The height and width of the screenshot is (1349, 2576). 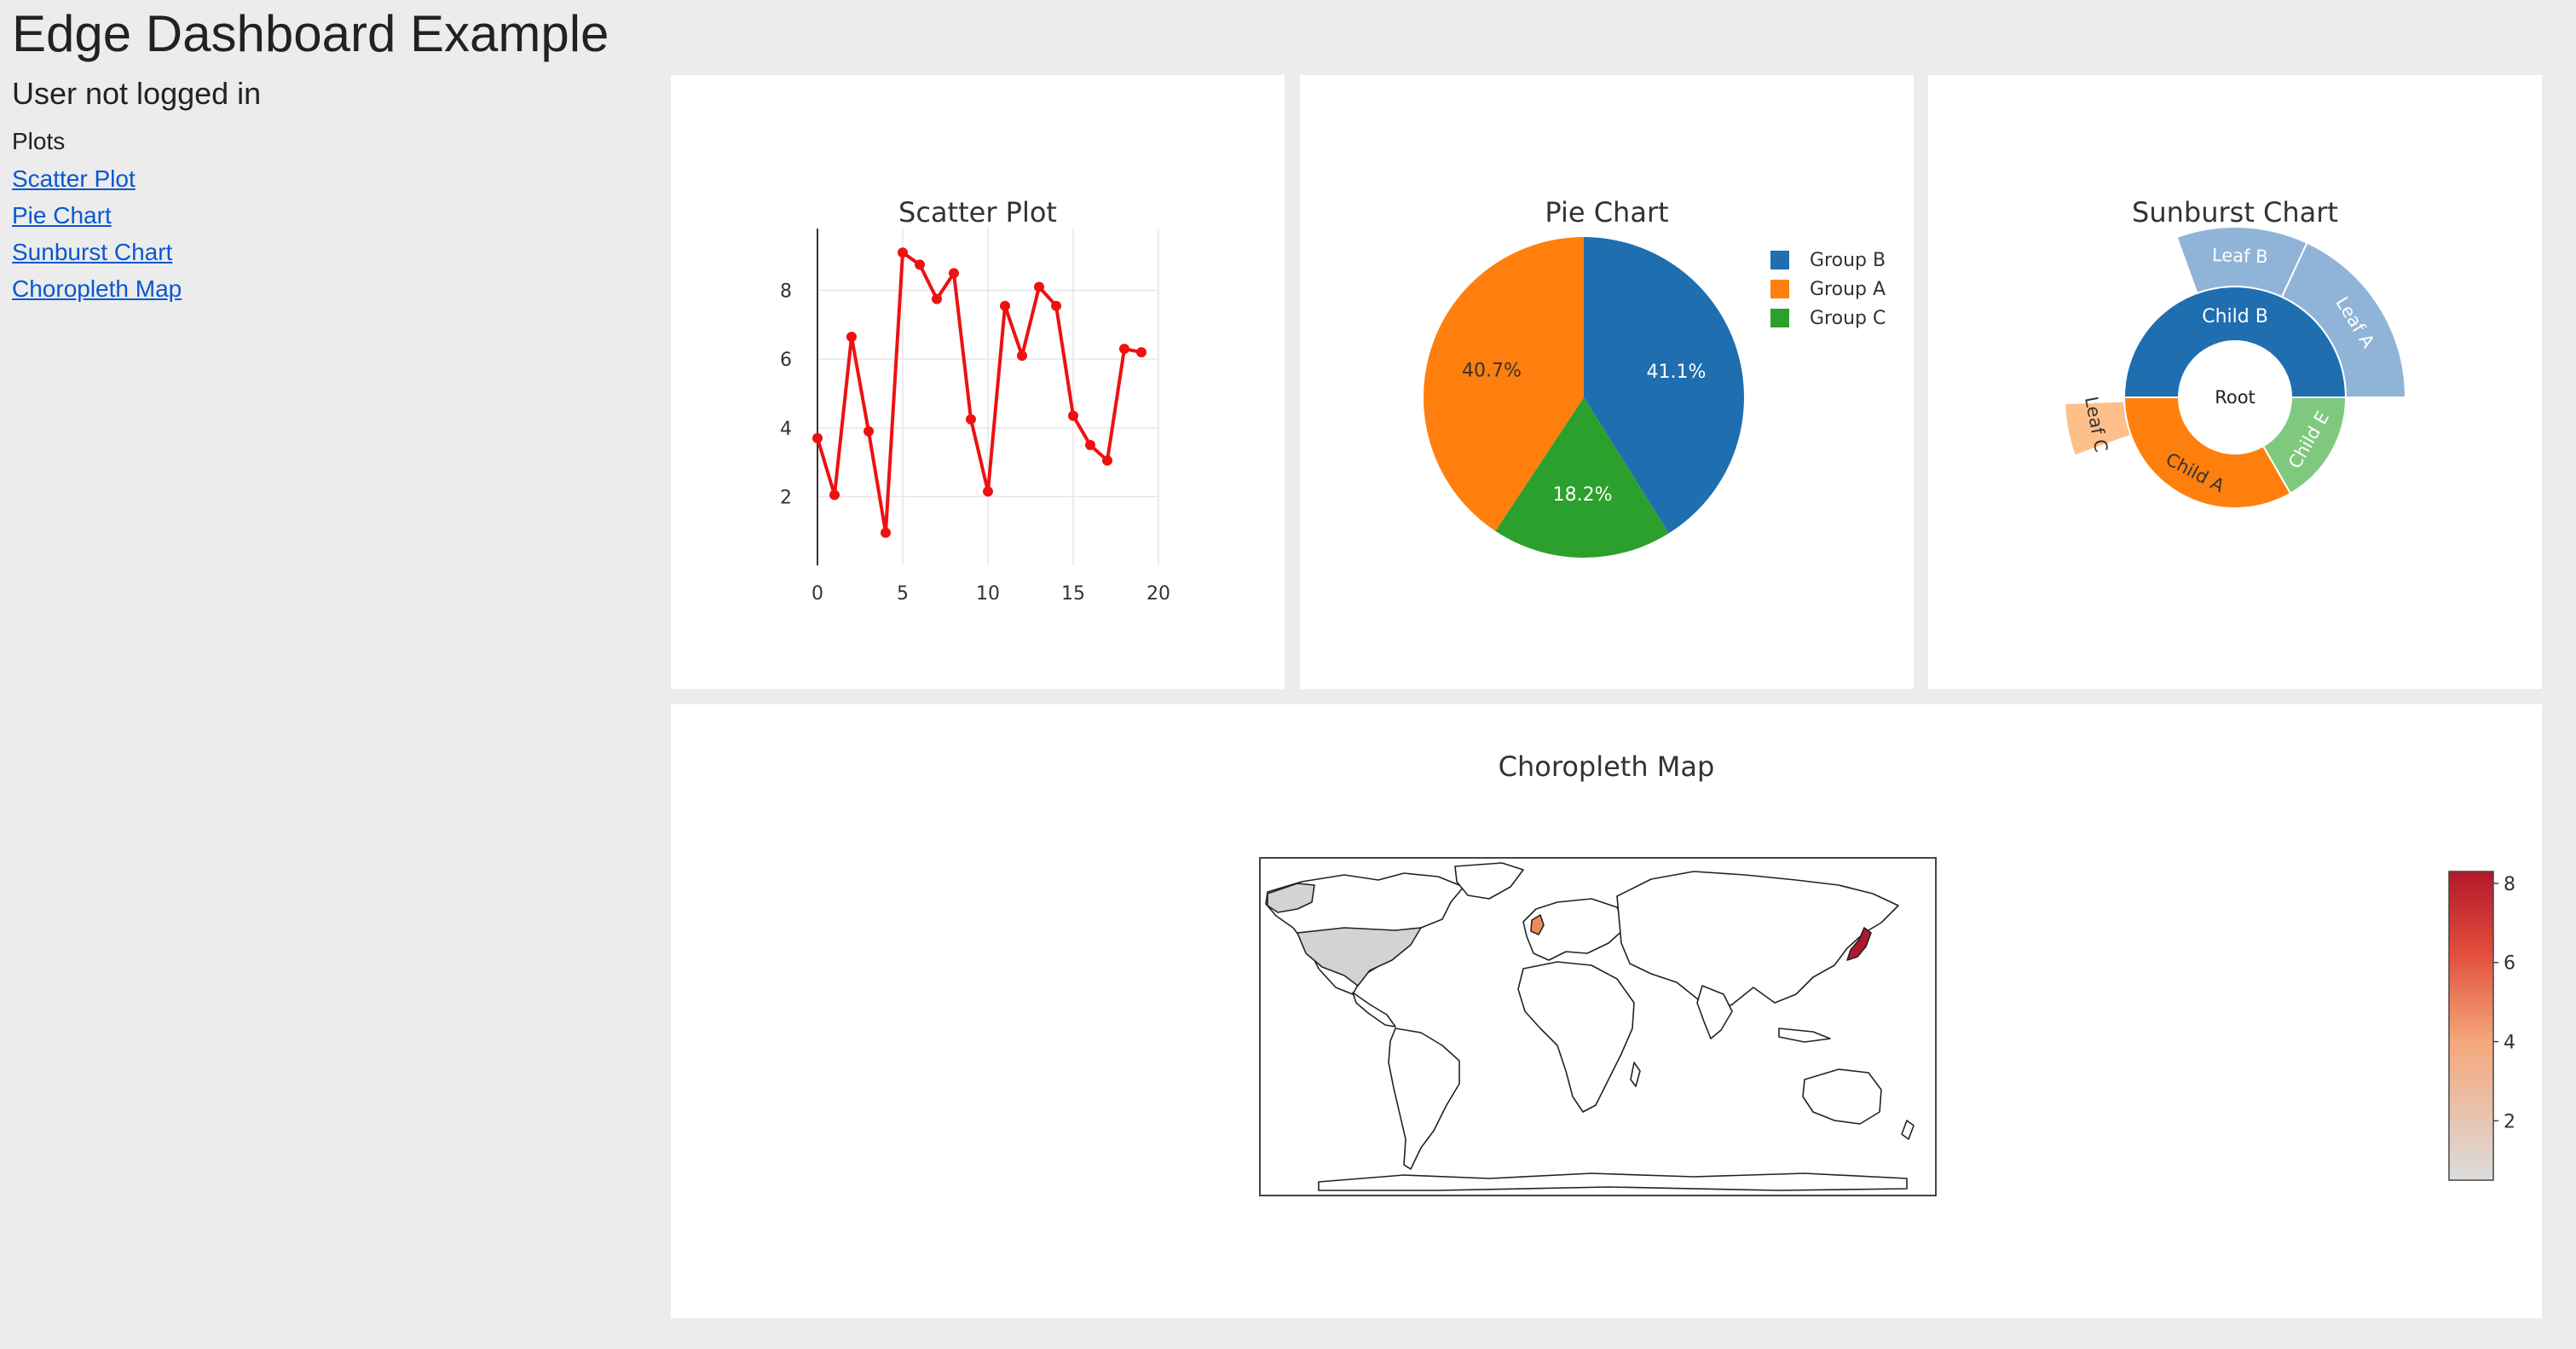 What do you see at coordinates (979, 393) in the screenshot?
I see `scatter-series-line` at bounding box center [979, 393].